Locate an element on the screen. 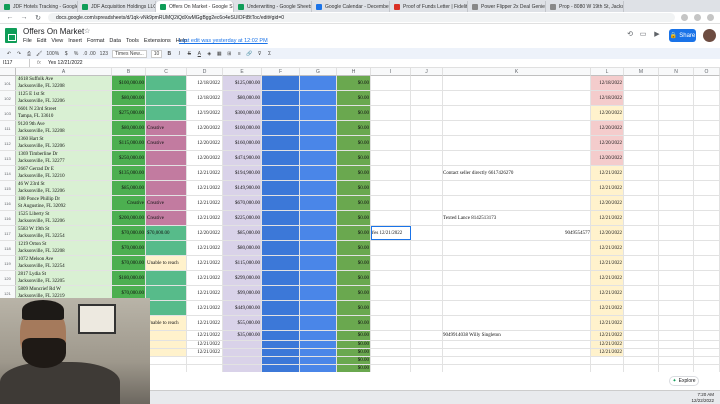 The height and width of the screenshot is (404, 720). row-number: 111 is located at coordinates (8, 128).